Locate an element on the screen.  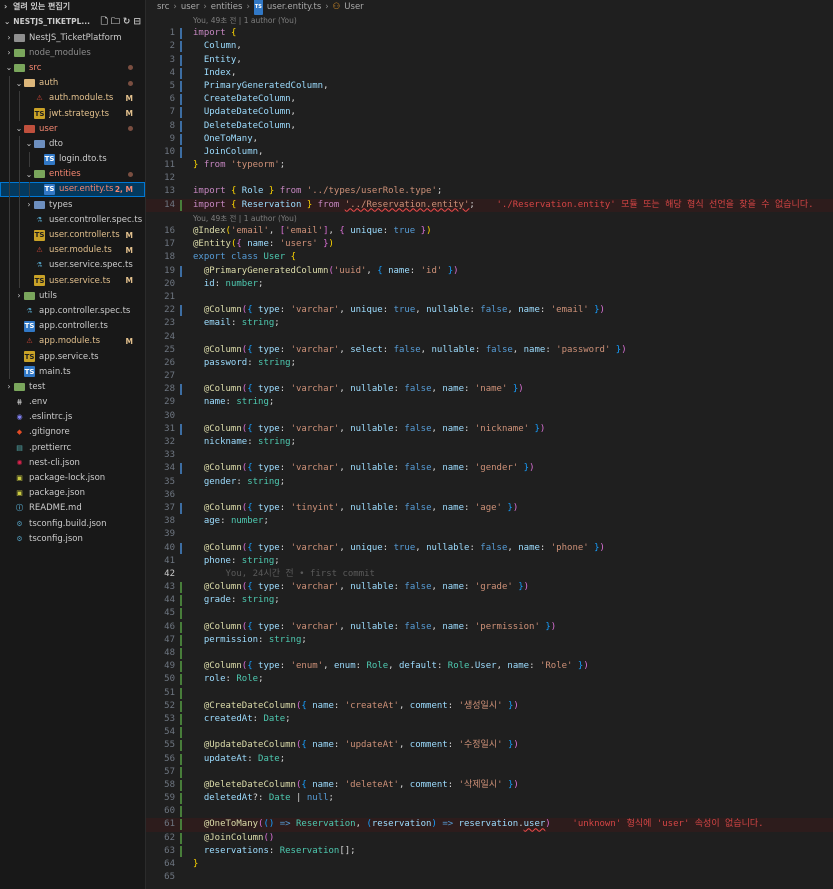
breadcrumb-item-entities: entities is located at coordinates (227, 7).